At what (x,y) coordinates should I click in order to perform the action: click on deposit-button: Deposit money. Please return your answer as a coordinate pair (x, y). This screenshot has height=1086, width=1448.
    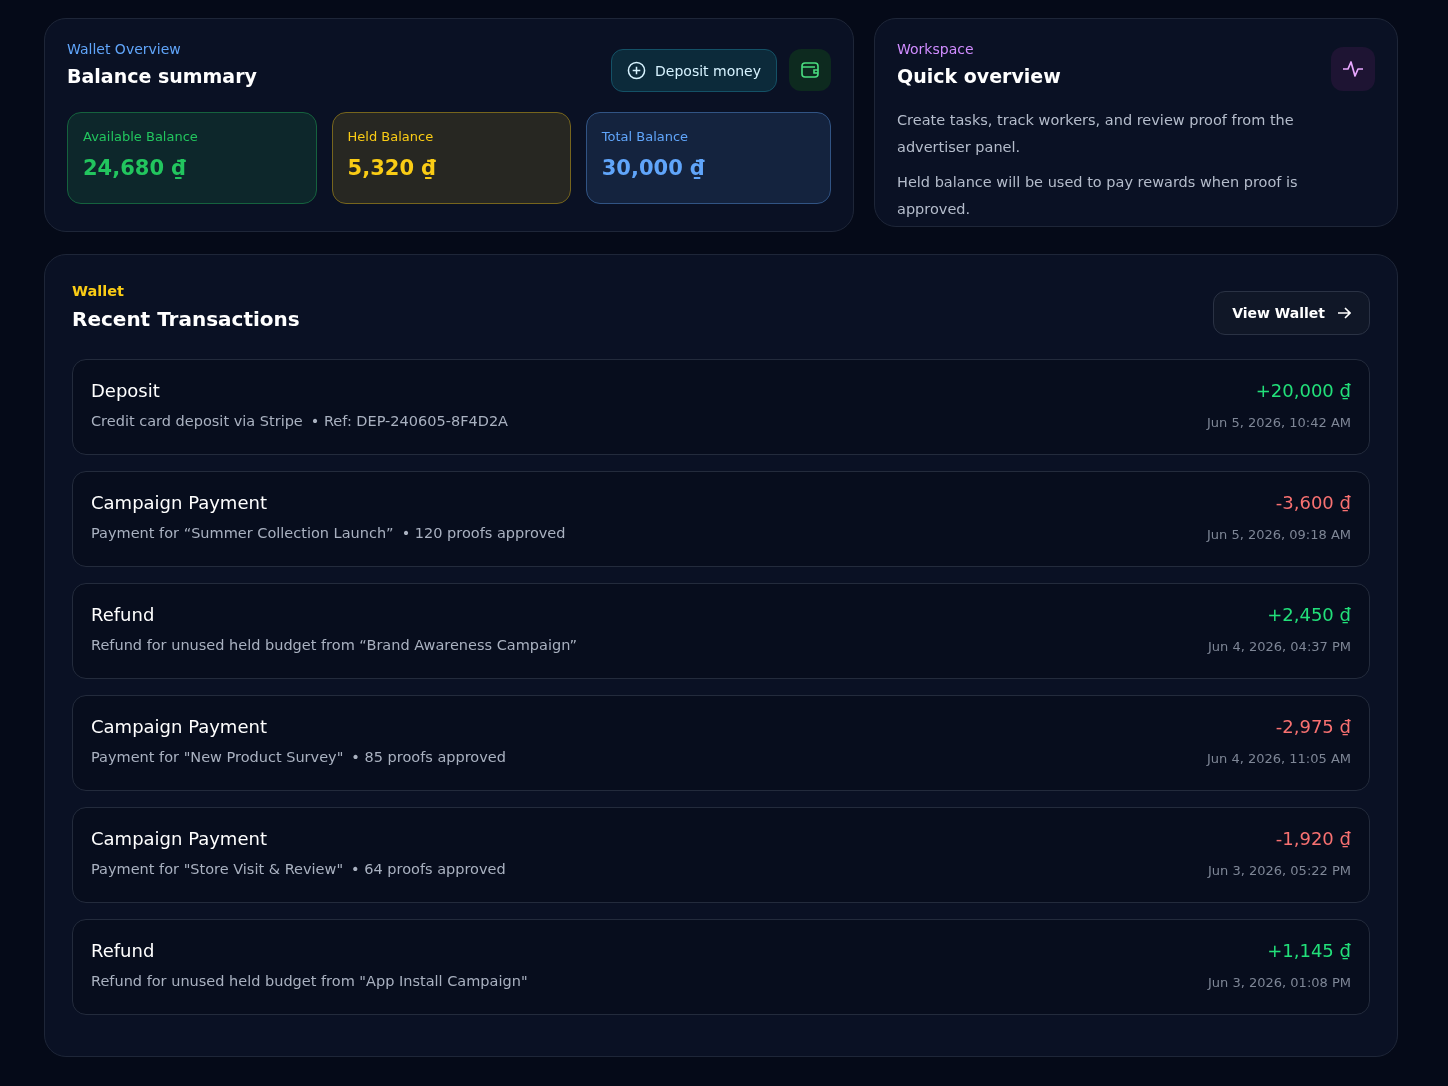
    Looking at the image, I should click on (694, 70).